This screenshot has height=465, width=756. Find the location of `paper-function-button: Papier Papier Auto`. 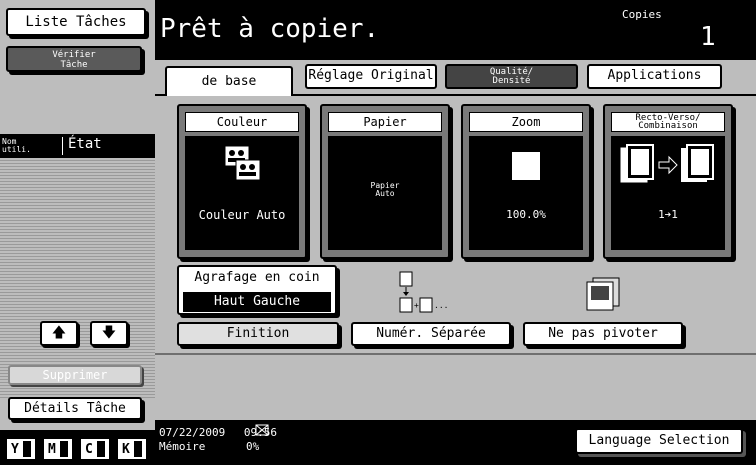

paper-function-button: Papier Papier Auto is located at coordinates (385, 181).